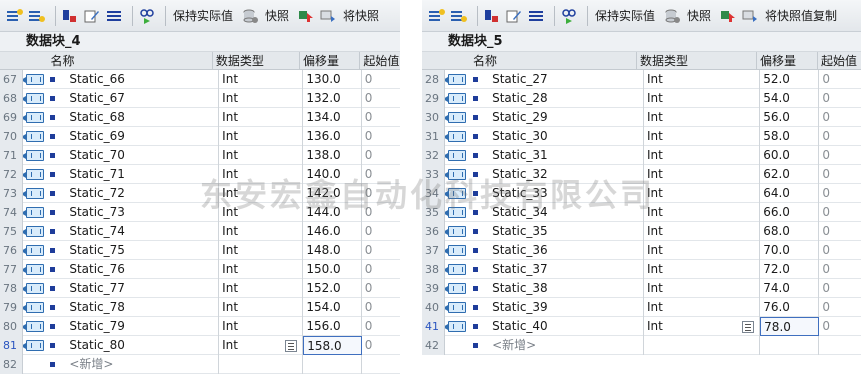 This screenshot has width=861, height=380. What do you see at coordinates (332, 231) in the screenshot?
I see `cell-offset: 146.0` at bounding box center [332, 231].